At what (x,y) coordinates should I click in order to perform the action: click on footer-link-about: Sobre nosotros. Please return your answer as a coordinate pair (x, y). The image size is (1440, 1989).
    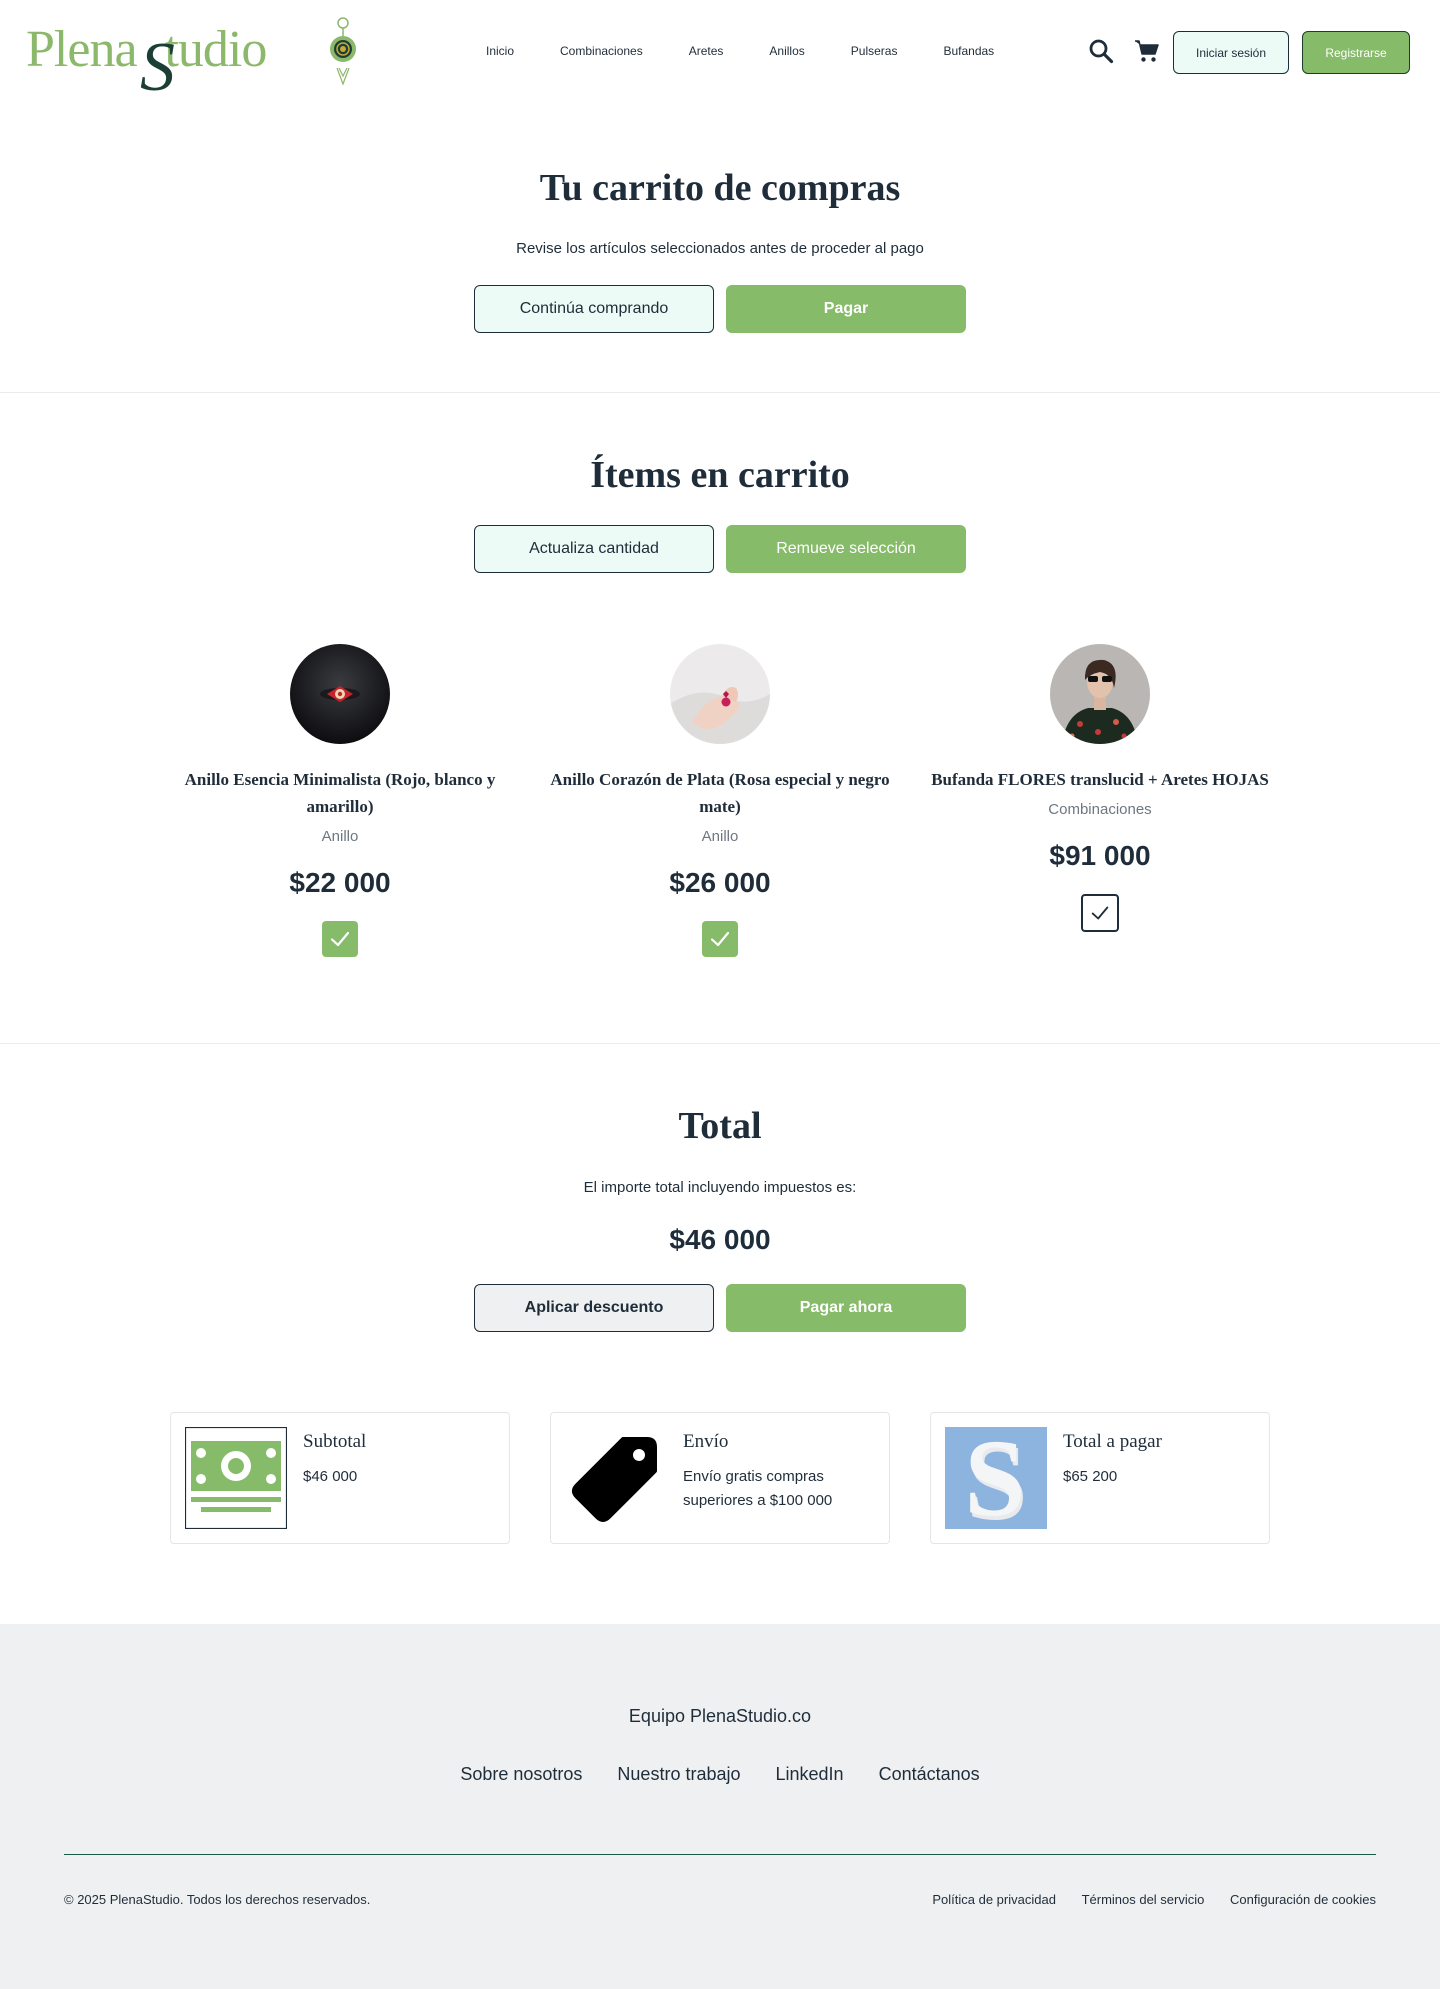
    Looking at the image, I should click on (521, 1774).